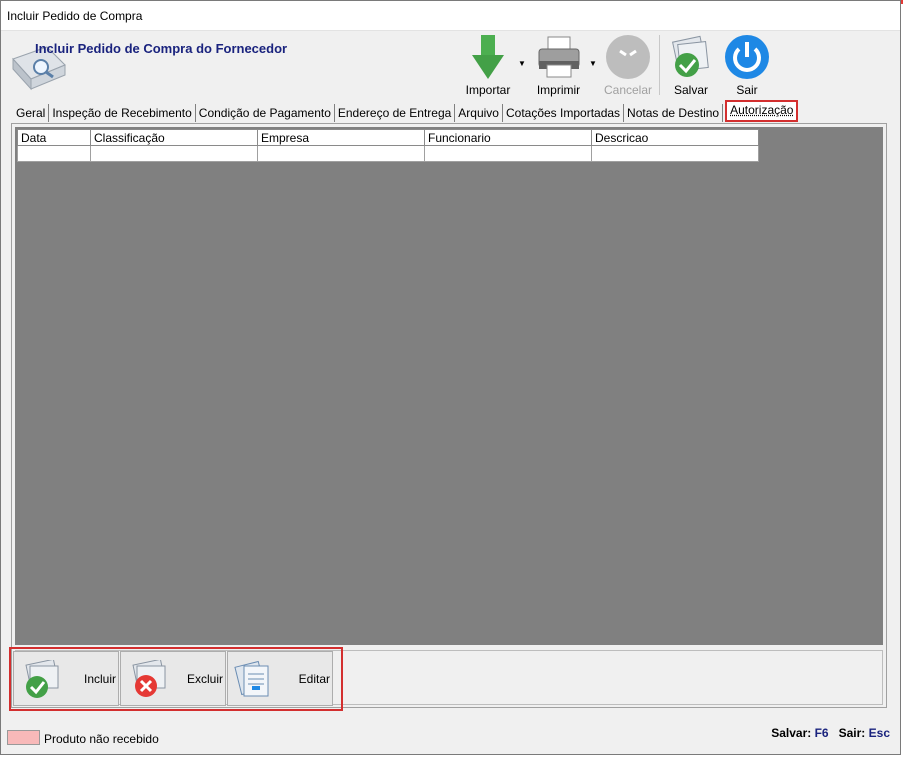  What do you see at coordinates (174, 137) in the screenshot?
I see `column-header-classificacao: Classificação` at bounding box center [174, 137].